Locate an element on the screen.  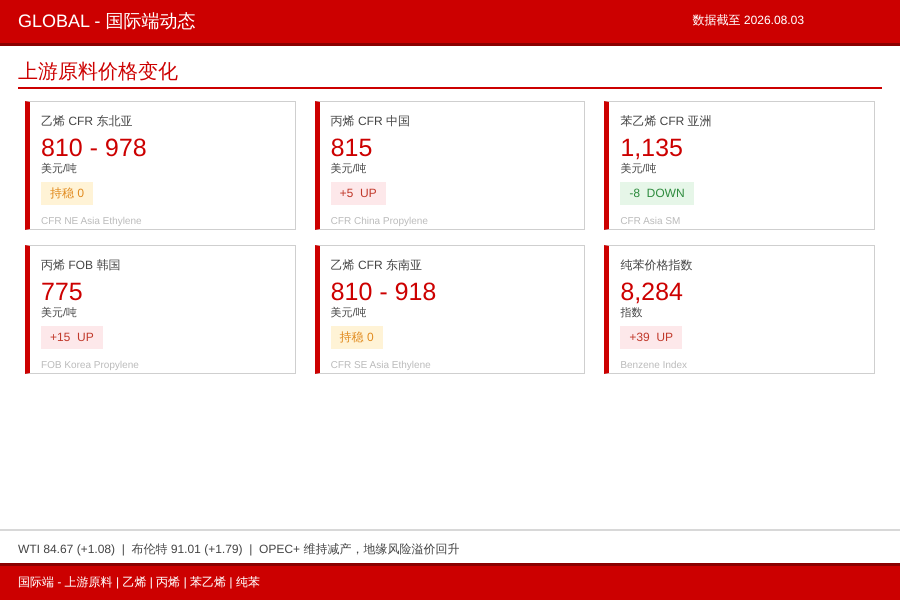
footer-text: 国际端 - 上游原料 | 乙烯 | 丙烯 | 苯乙烯 | 纯苯 is located at coordinates (139, 582).